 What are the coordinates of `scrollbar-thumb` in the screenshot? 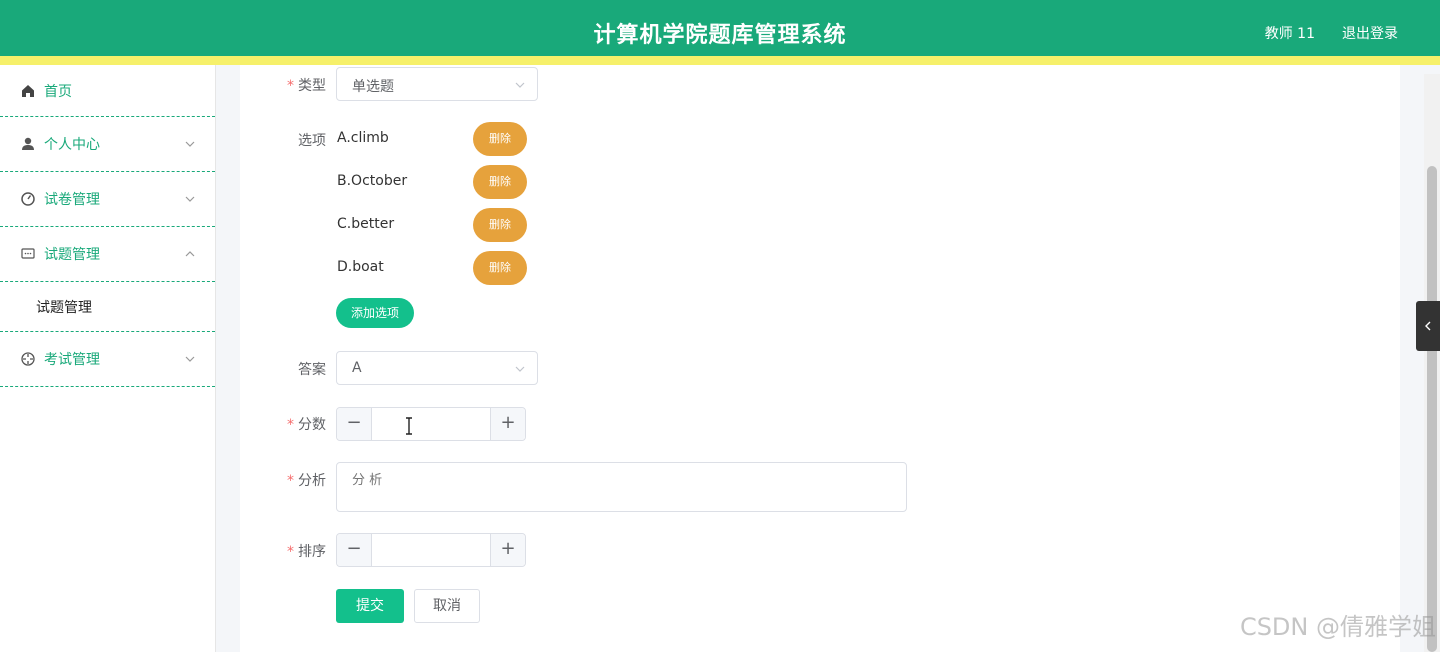 It's located at (1432, 409).